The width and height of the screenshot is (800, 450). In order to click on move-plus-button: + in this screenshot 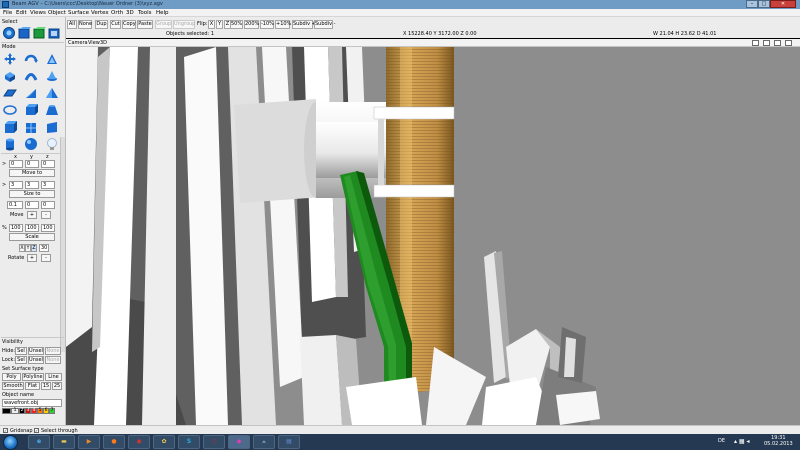, I will do `click(32, 215)`.